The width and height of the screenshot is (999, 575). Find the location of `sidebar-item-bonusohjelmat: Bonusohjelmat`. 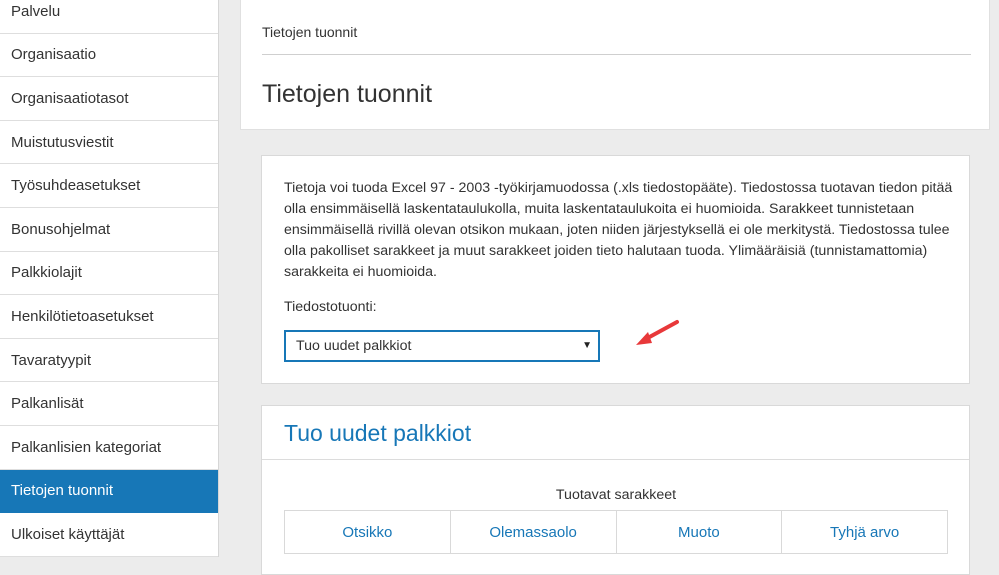

sidebar-item-bonusohjelmat: Bonusohjelmat is located at coordinates (109, 229).